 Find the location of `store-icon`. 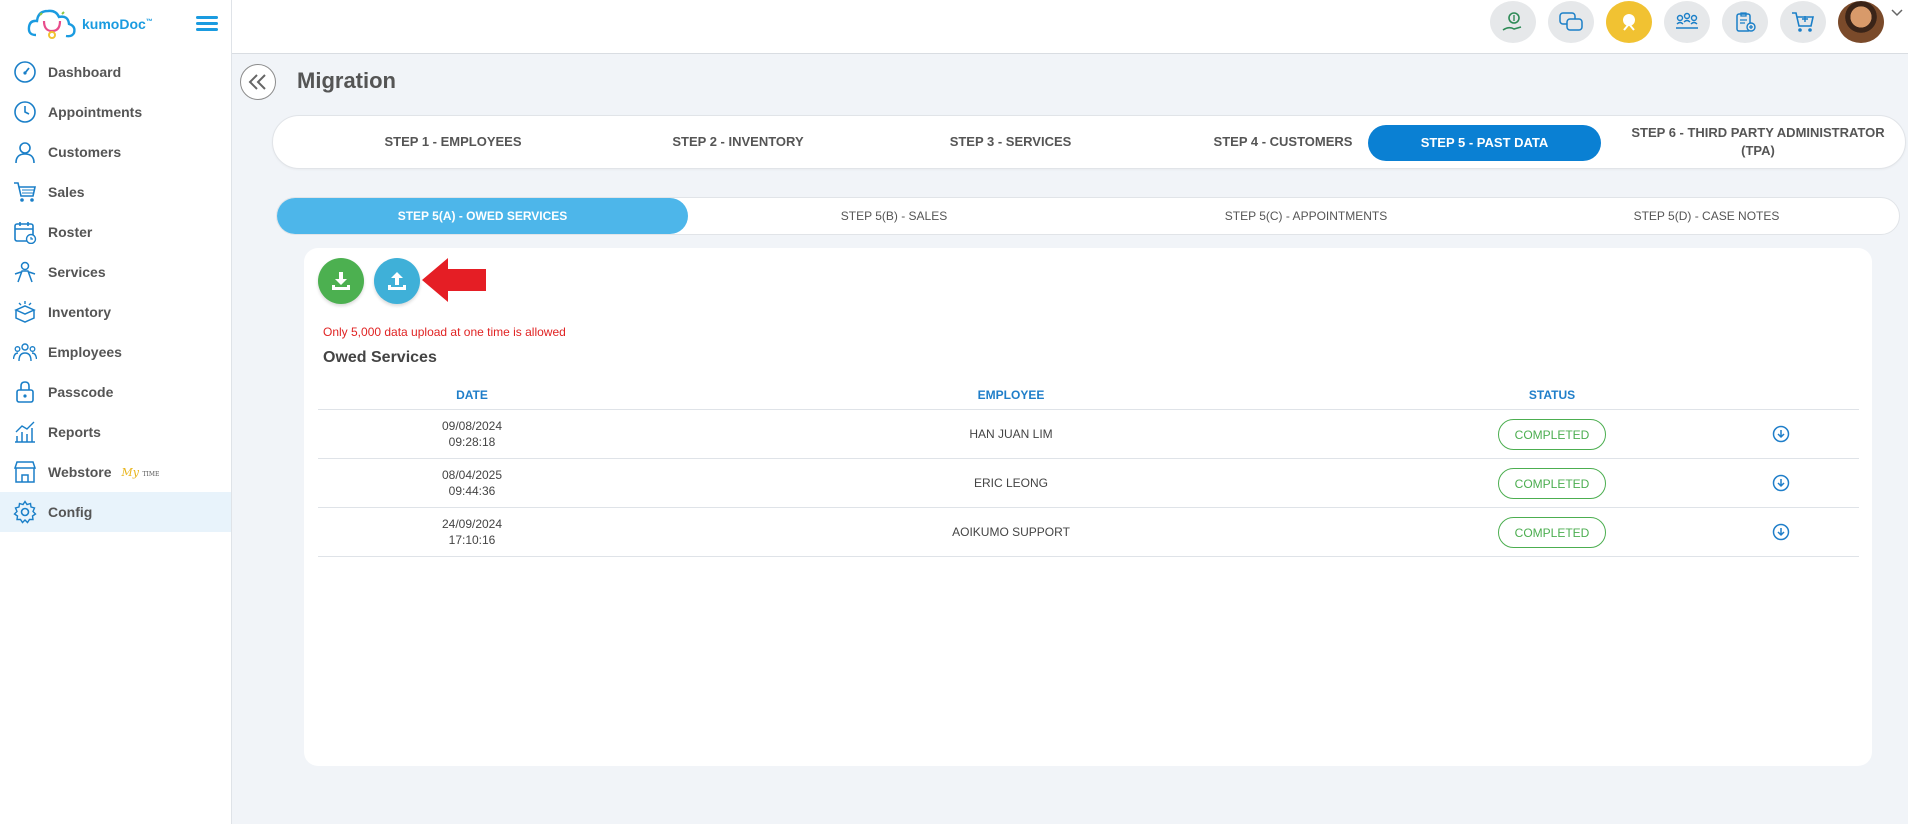

store-icon is located at coordinates (25, 472).